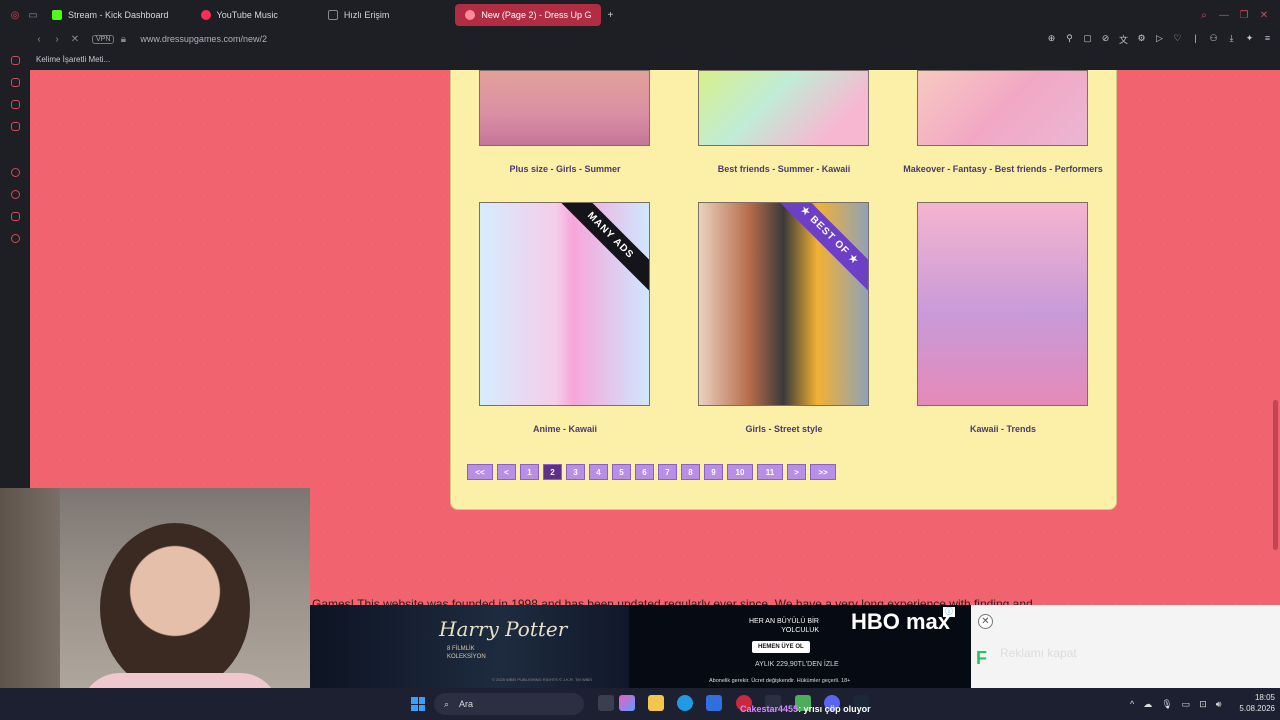 This screenshot has width=1280, height=720. Describe the element at coordinates (565, 169) in the screenshot. I see `game-caption: Plus size - Girls - Summer` at that location.